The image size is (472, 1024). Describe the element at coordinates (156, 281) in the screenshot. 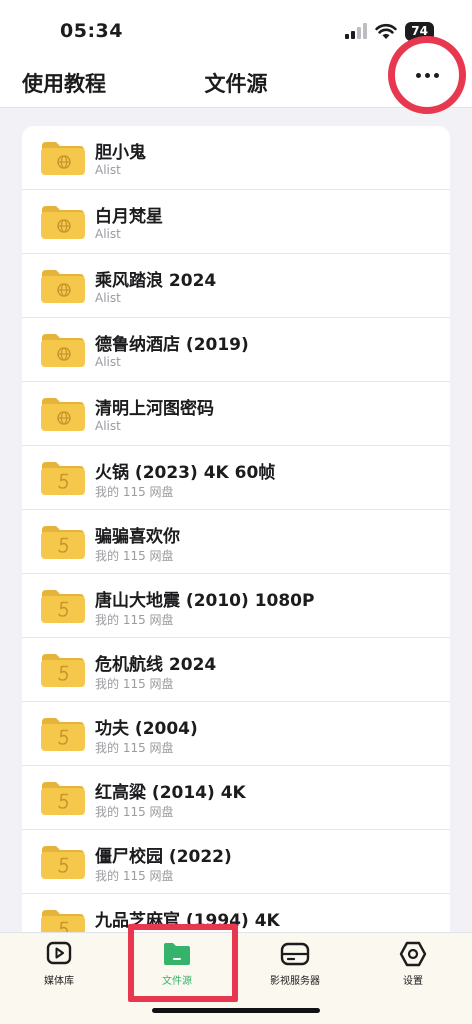

I see `item-title: 乘风踏浪 2024` at that location.